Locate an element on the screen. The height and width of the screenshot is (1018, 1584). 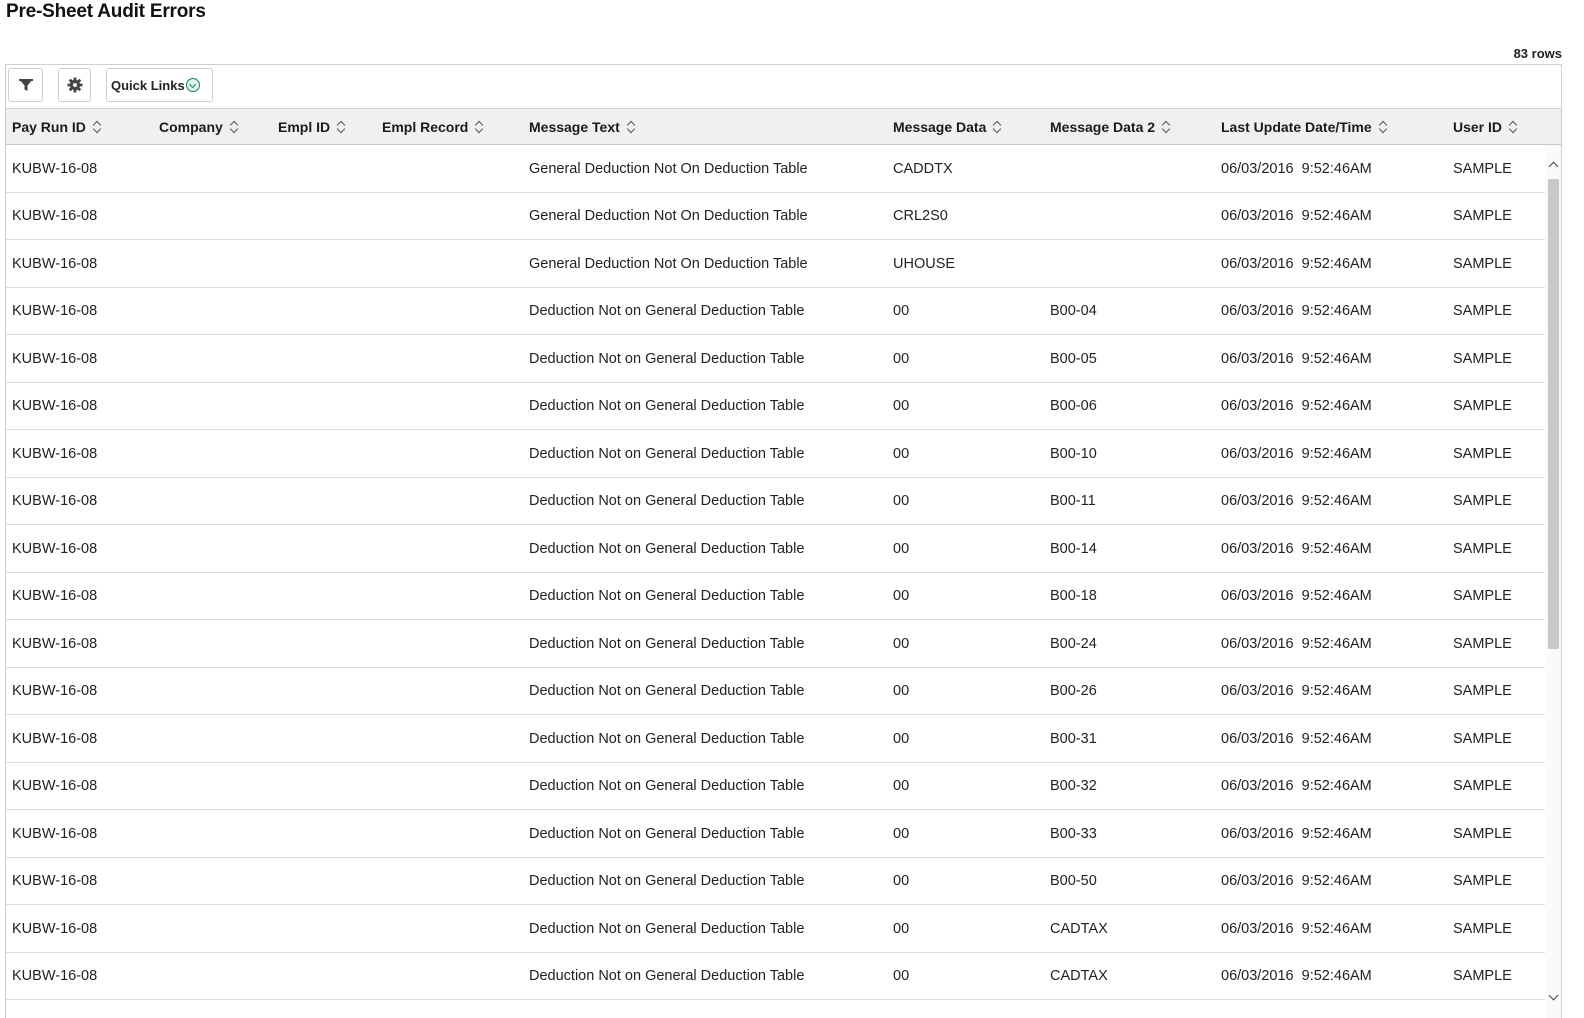
cell-message-data-2: B00-05 is located at coordinates (1073, 358).